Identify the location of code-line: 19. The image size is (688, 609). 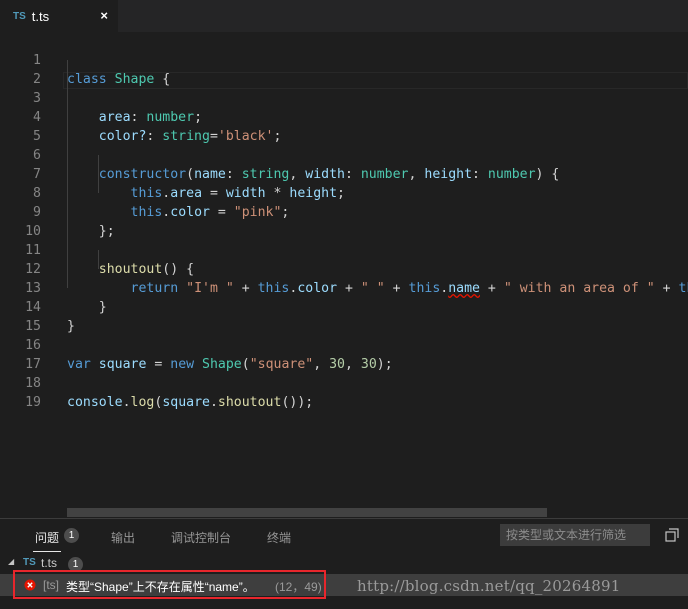
(33, 402).